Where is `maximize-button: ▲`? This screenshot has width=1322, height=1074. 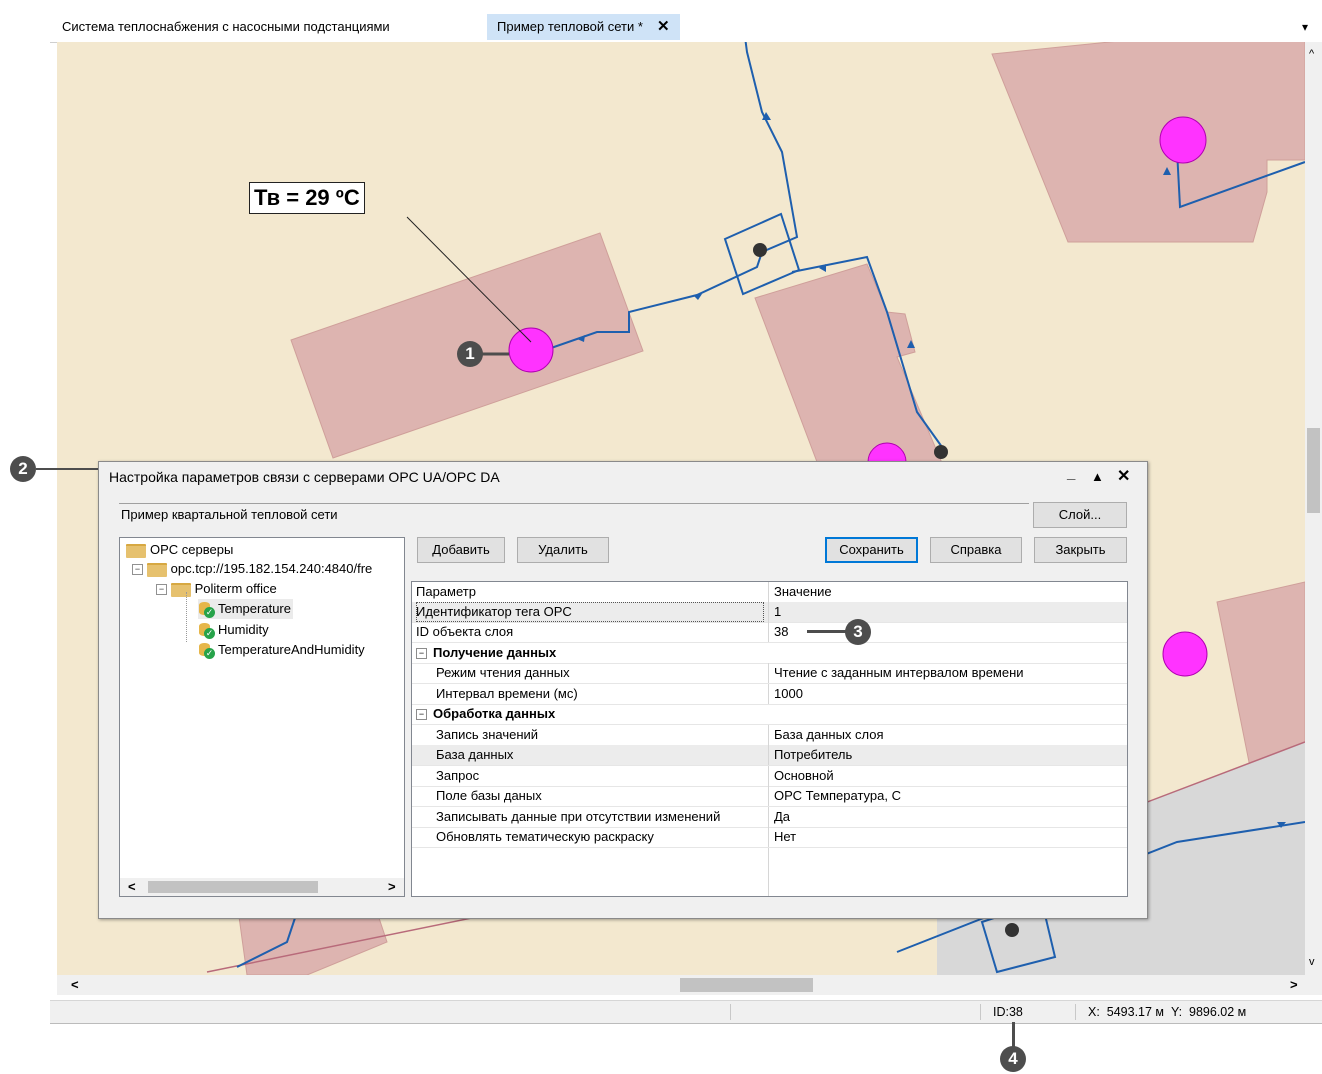
maximize-button: ▲ is located at coordinates (1097, 477).